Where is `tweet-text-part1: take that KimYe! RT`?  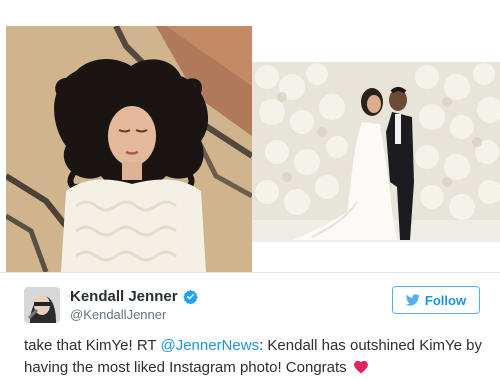 tweet-text-part1: take that KimYe! RT is located at coordinates (92, 345).